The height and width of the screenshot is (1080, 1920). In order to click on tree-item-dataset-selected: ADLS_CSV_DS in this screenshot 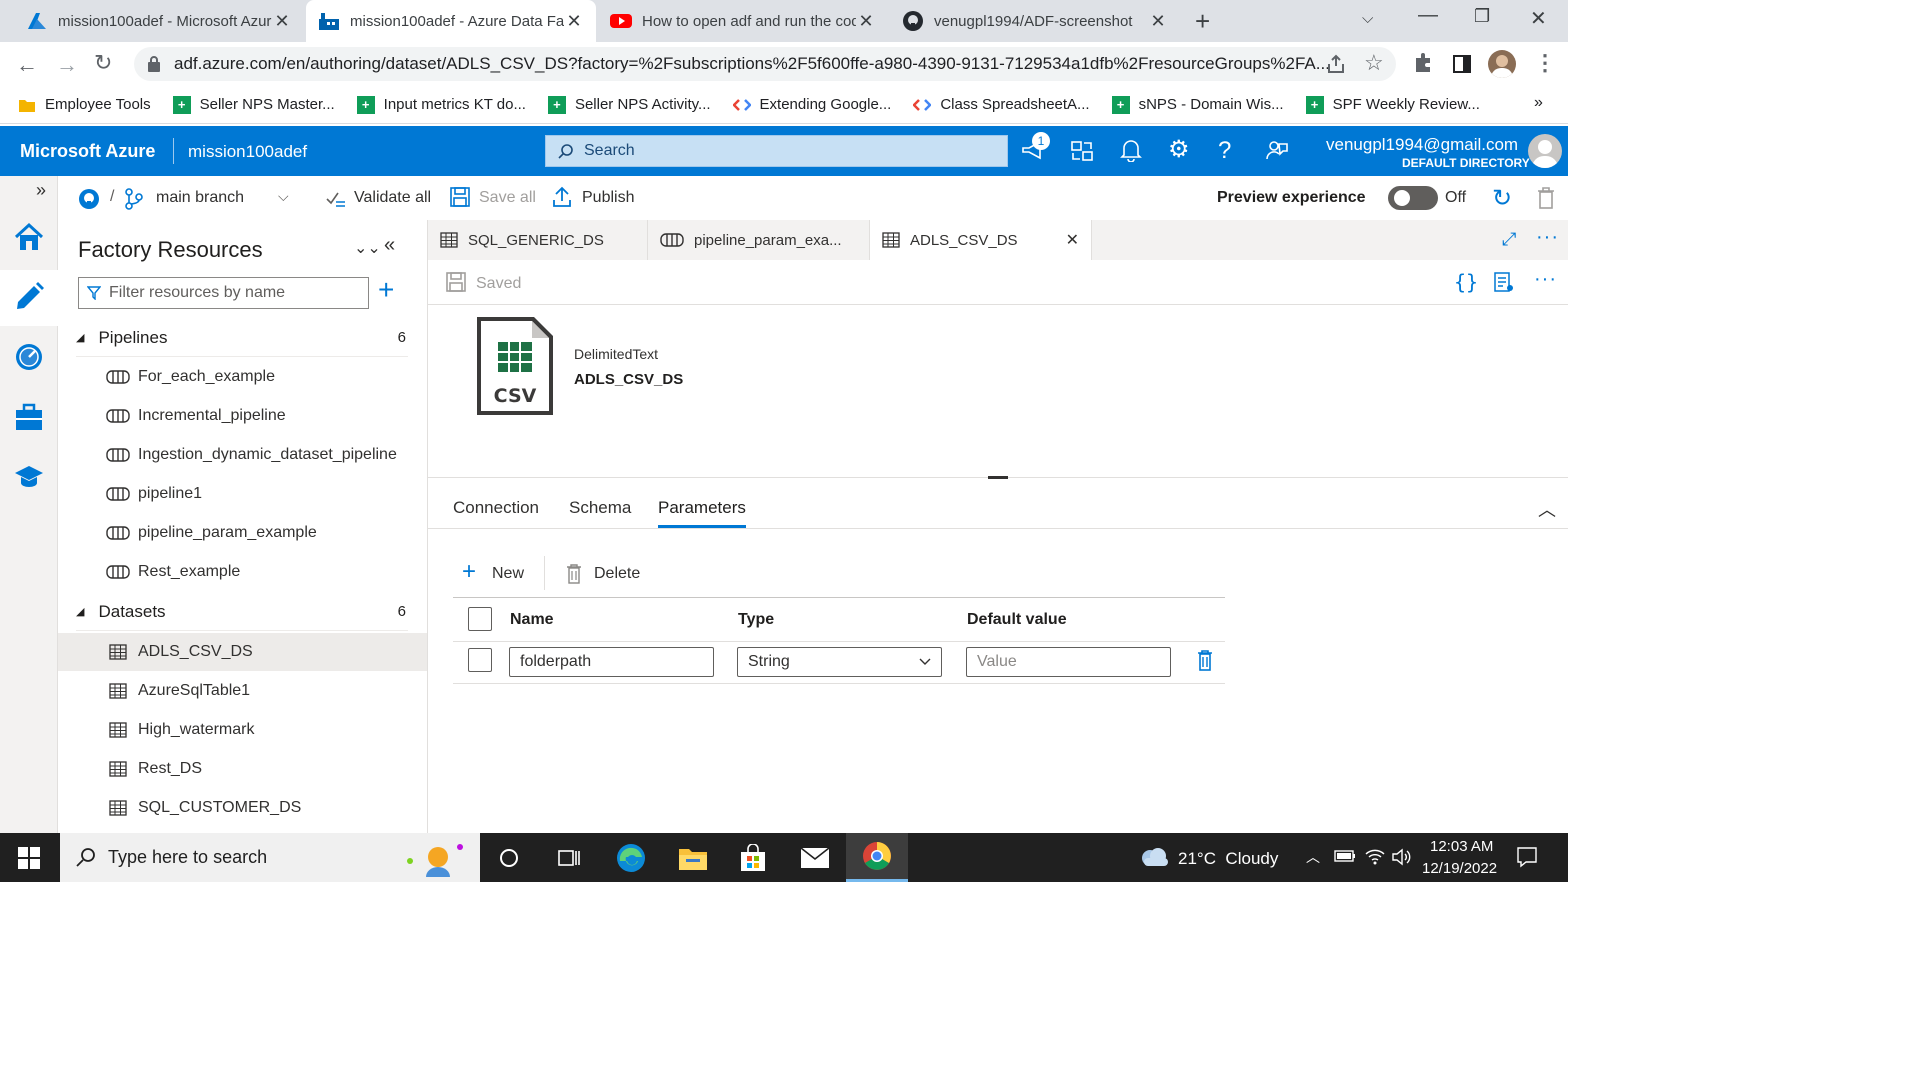, I will do `click(242, 652)`.